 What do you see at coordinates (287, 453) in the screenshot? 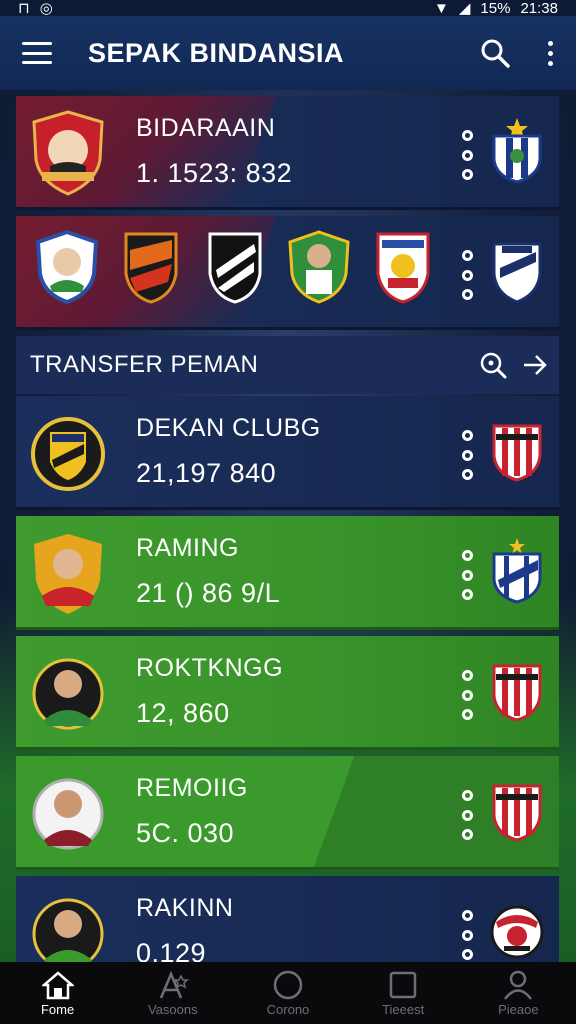
I see `list-item-player: DEKAN CLUBG 21,197 840` at bounding box center [287, 453].